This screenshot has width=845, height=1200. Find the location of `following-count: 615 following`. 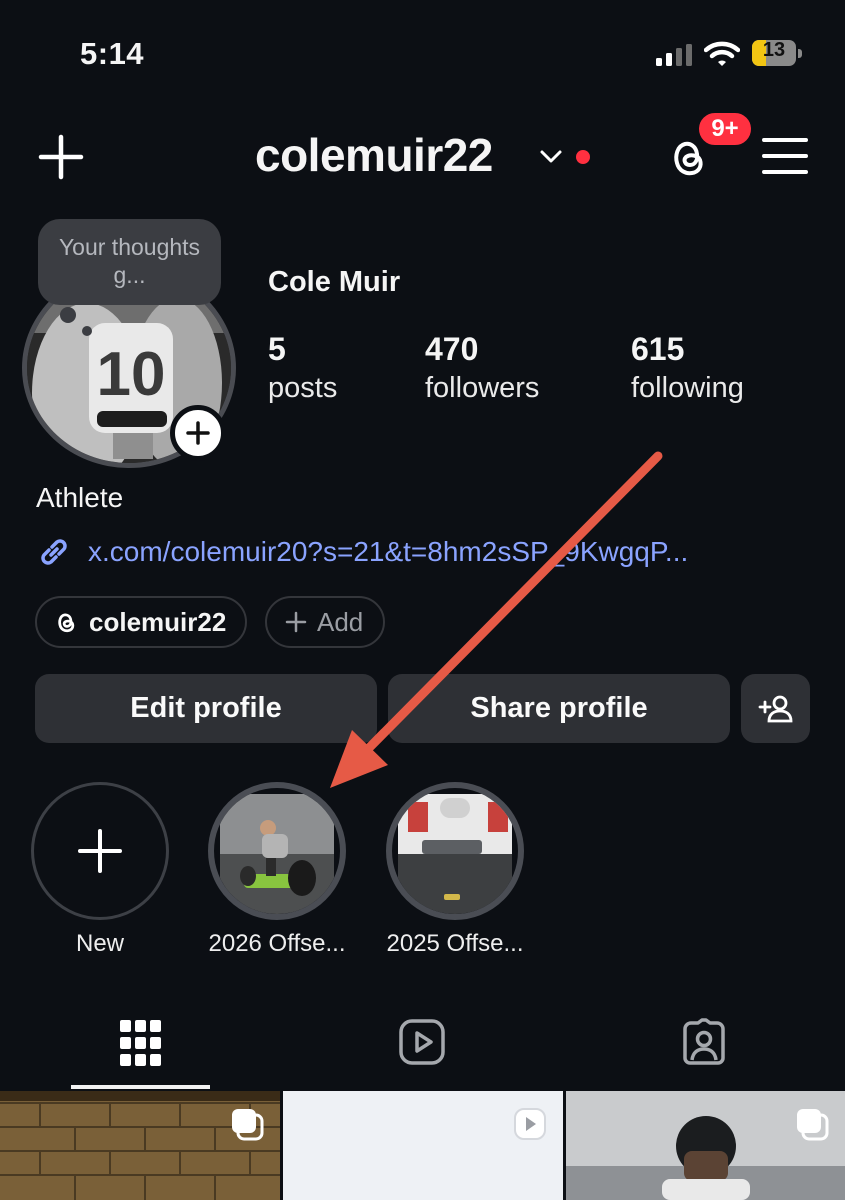

following-count: 615 following is located at coordinates (687, 369).